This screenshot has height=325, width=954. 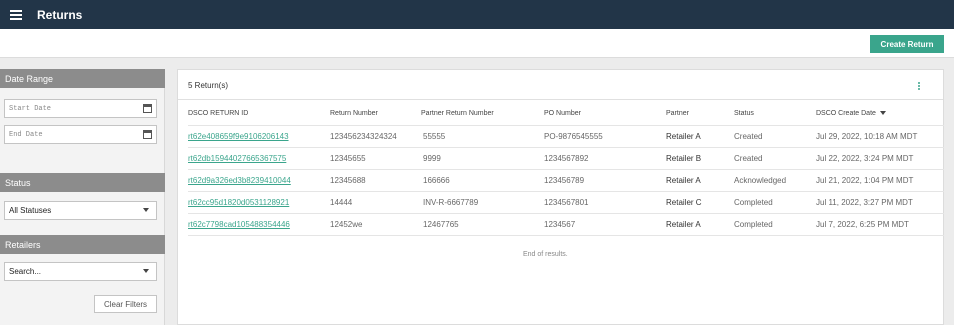 What do you see at coordinates (867, 136) in the screenshot?
I see `create-date: Jul 29, 2022, 10:18 AM MDT` at bounding box center [867, 136].